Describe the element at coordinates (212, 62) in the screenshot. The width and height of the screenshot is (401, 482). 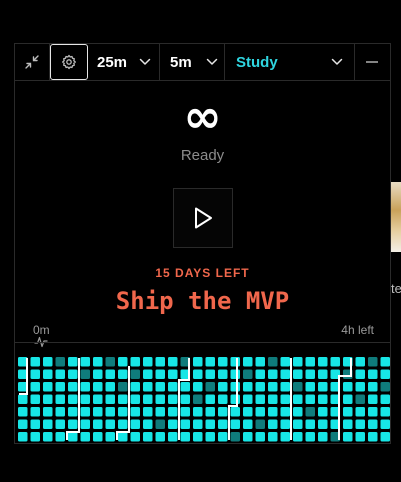
I see `chevron-down-icon` at that location.